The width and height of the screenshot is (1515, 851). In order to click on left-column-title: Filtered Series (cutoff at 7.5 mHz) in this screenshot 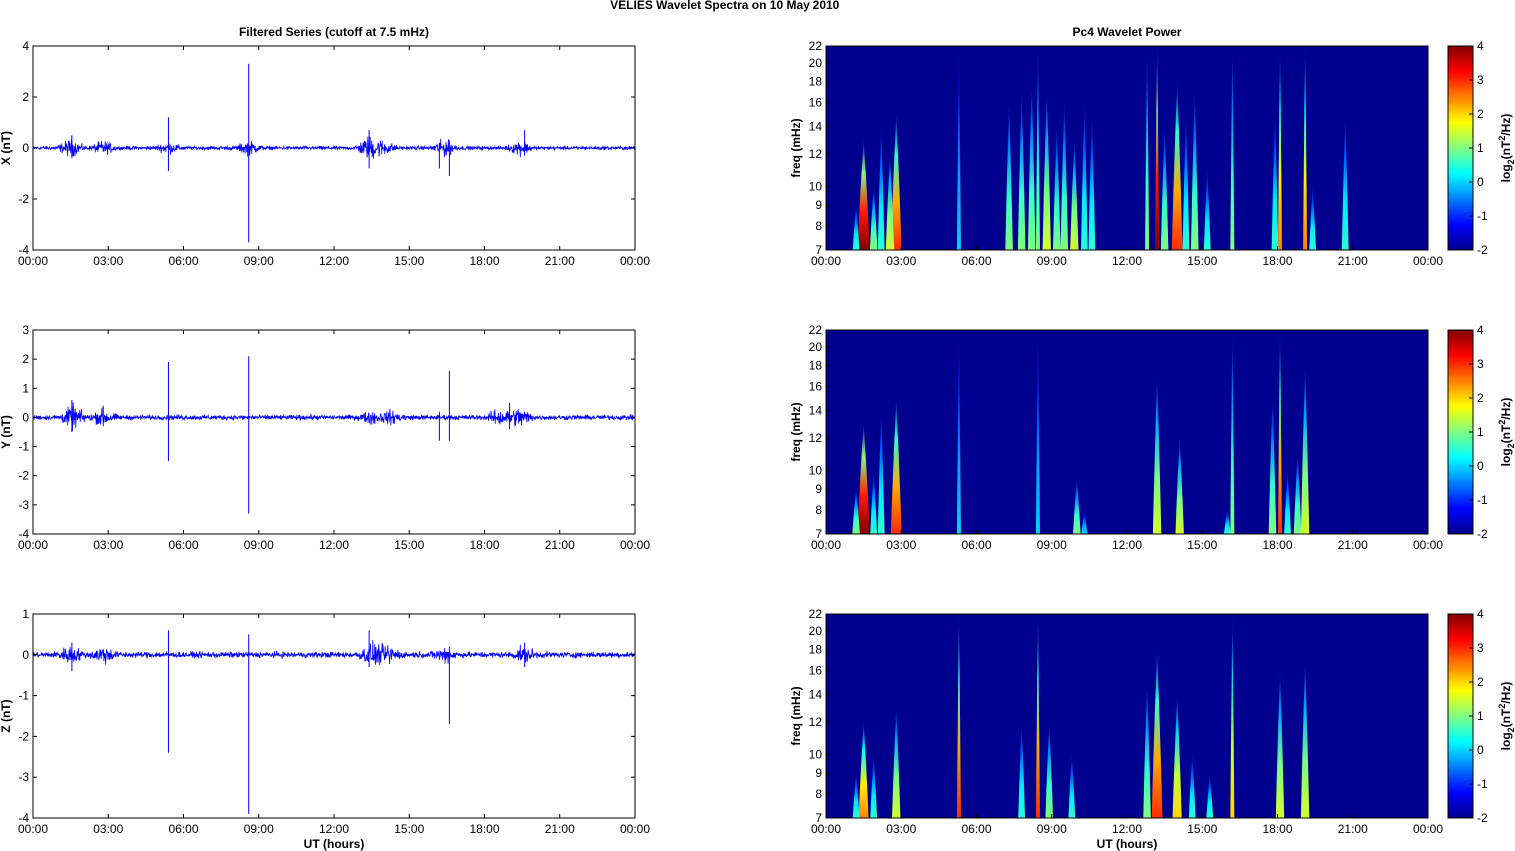, I will do `click(334, 32)`.